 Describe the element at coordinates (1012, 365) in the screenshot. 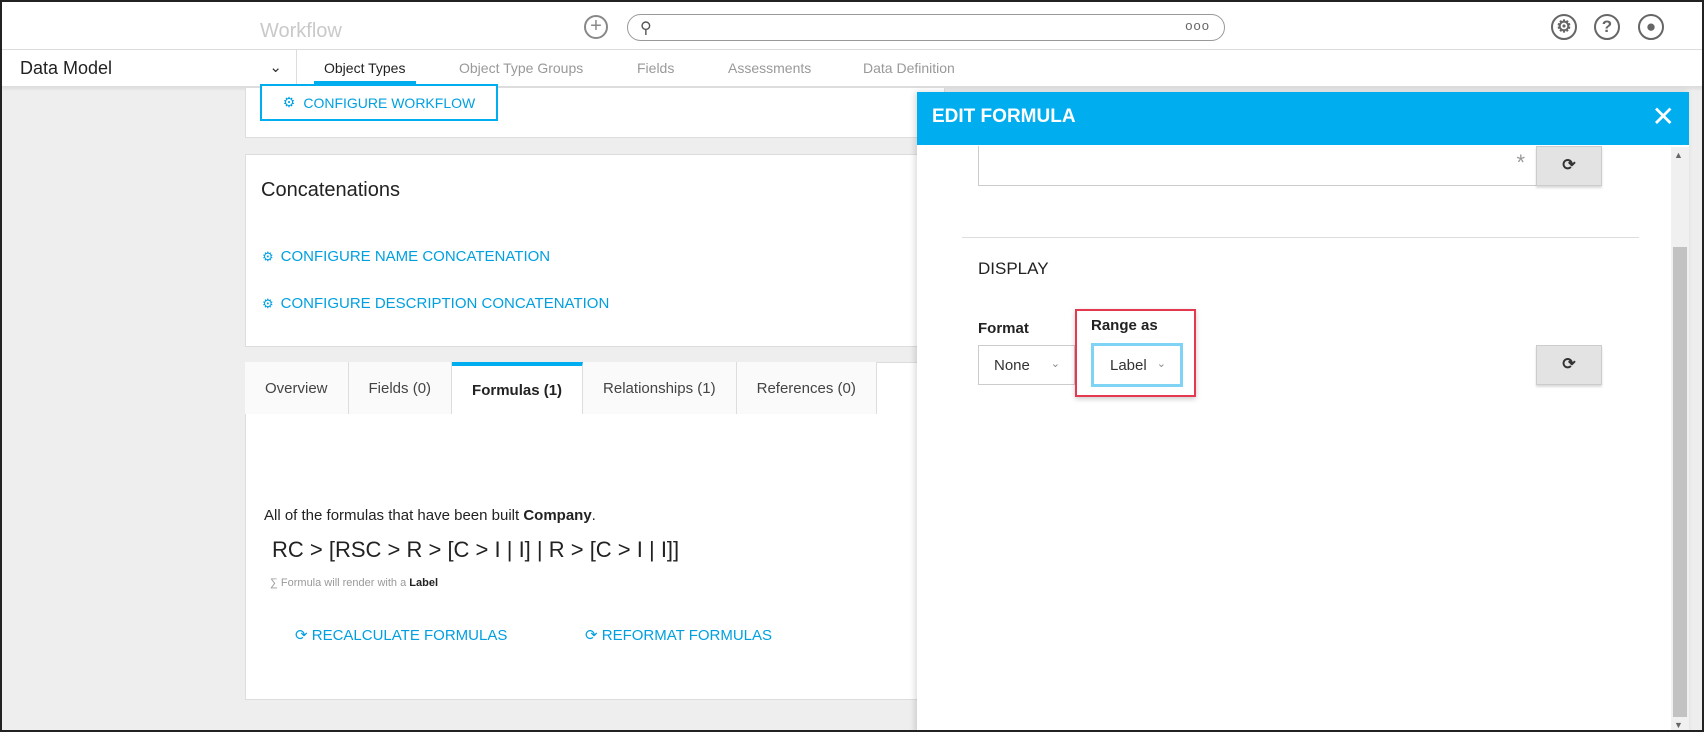

I see `format-value: None` at that location.